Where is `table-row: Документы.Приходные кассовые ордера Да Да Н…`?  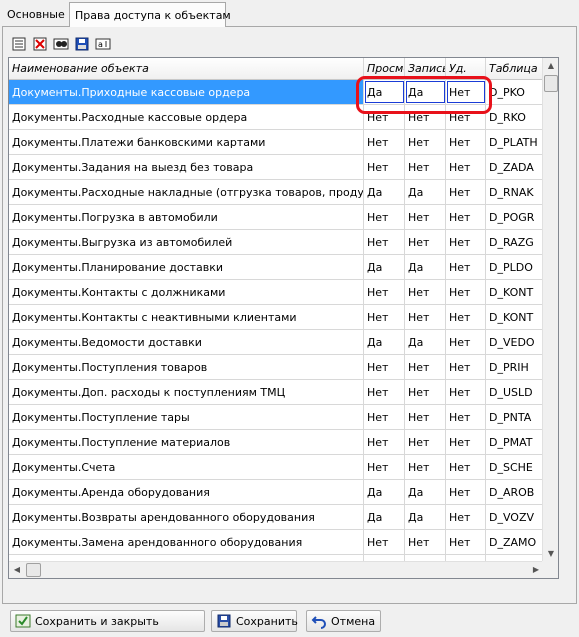
table-row: Документы.Приходные кассовые ордера Да Да Н… is located at coordinates (276, 92).